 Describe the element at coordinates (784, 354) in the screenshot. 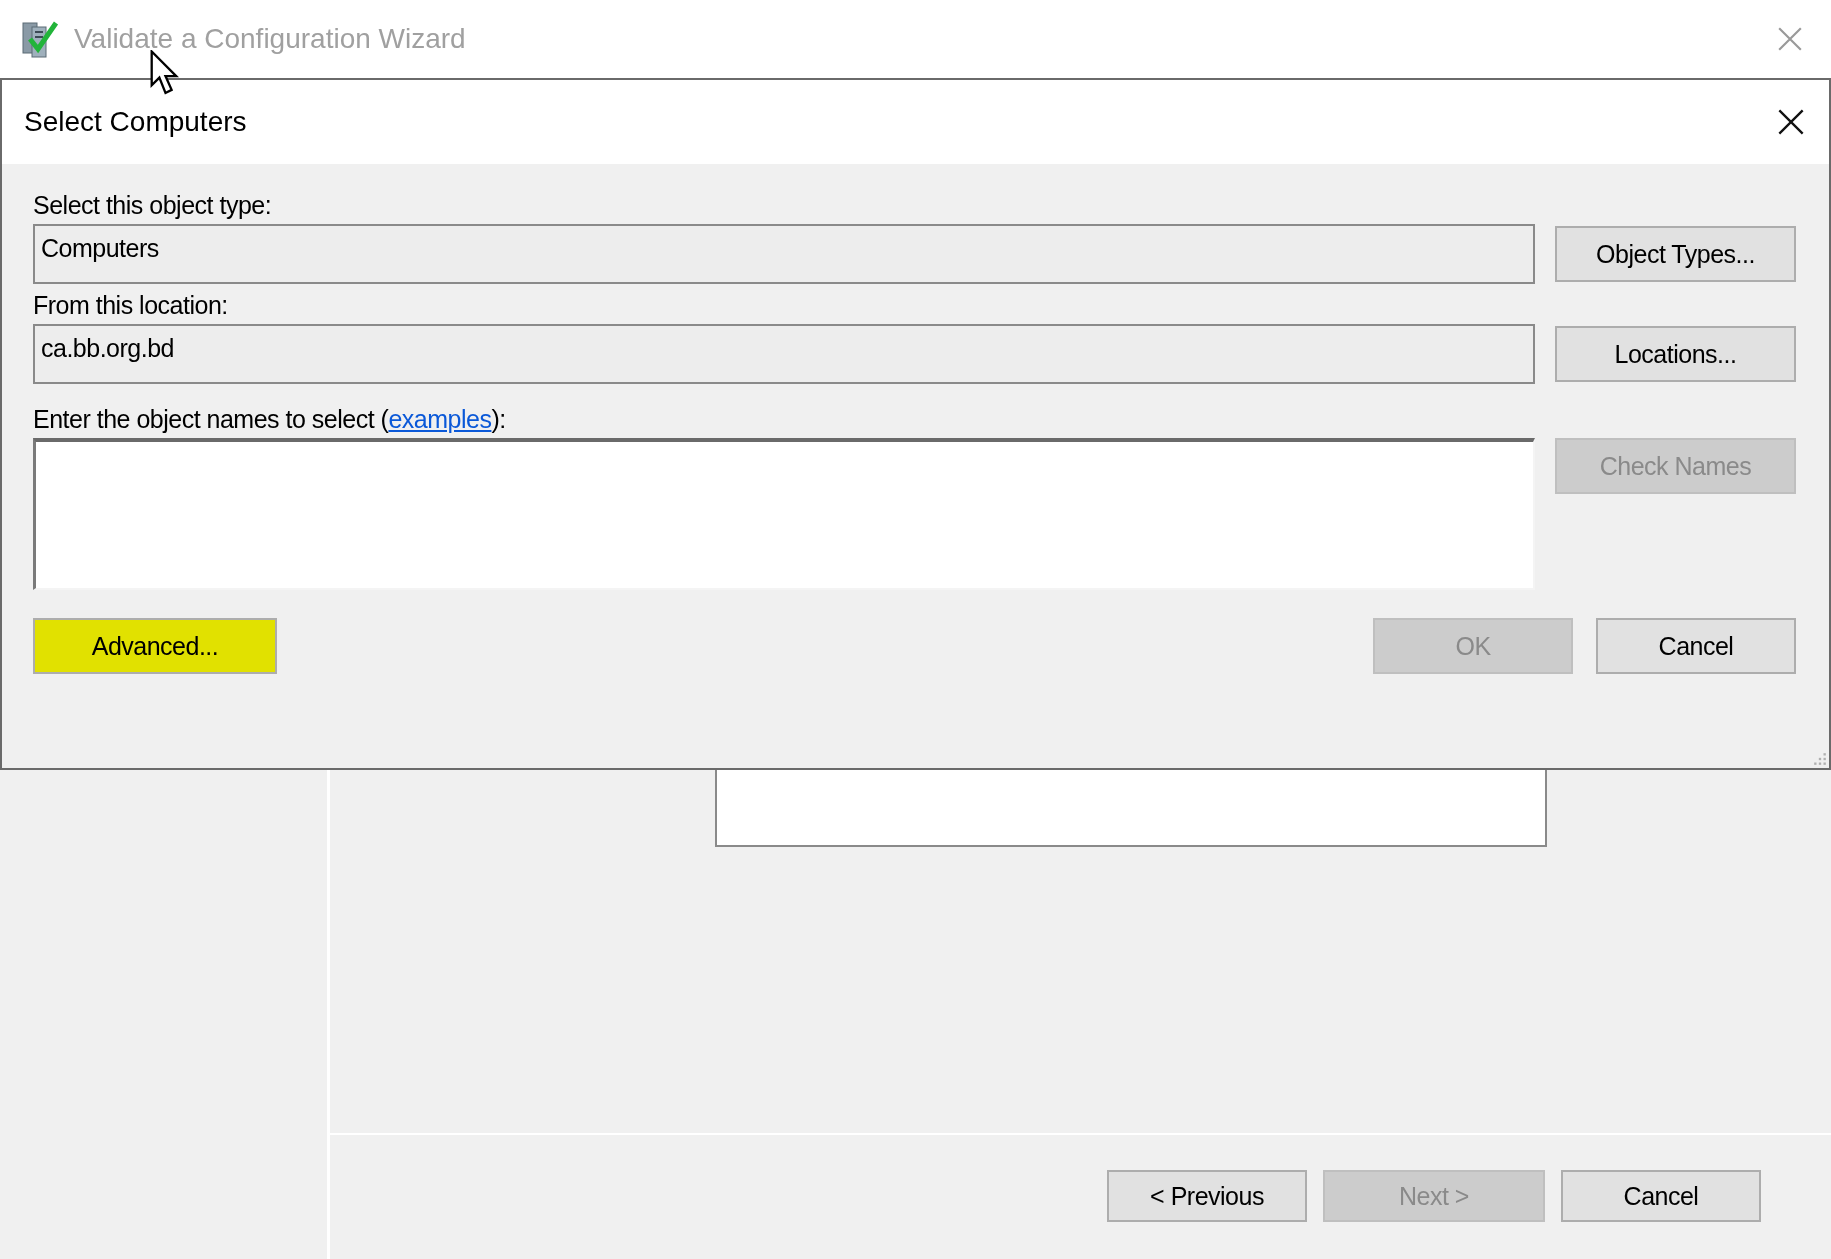

I see `text-field: ca.bb.org.bd` at that location.